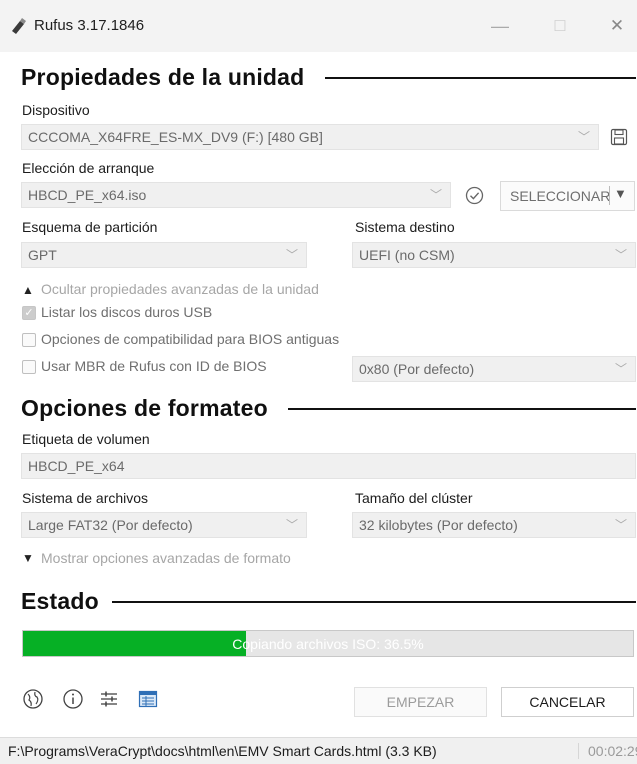  I want to click on list-usb-label: Listar los discos duros USB, so click(127, 312).